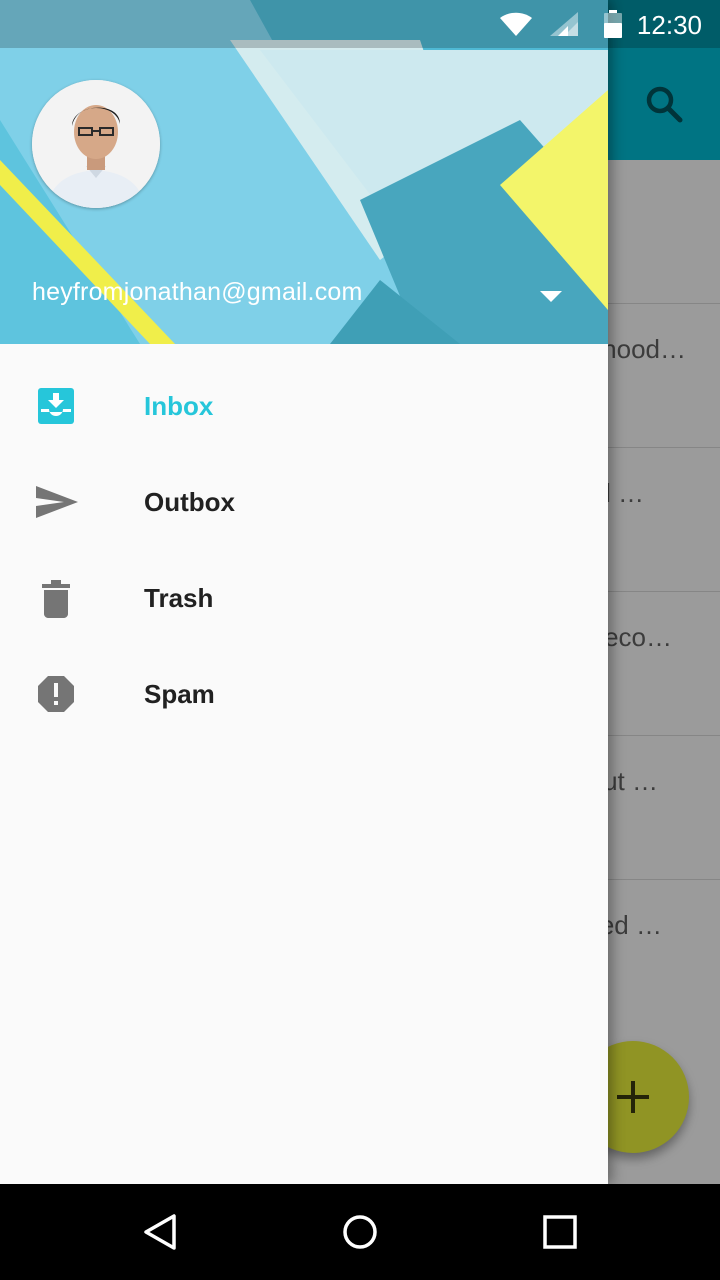  What do you see at coordinates (179, 406) in the screenshot?
I see `drawer-item-label: Inbox` at bounding box center [179, 406].